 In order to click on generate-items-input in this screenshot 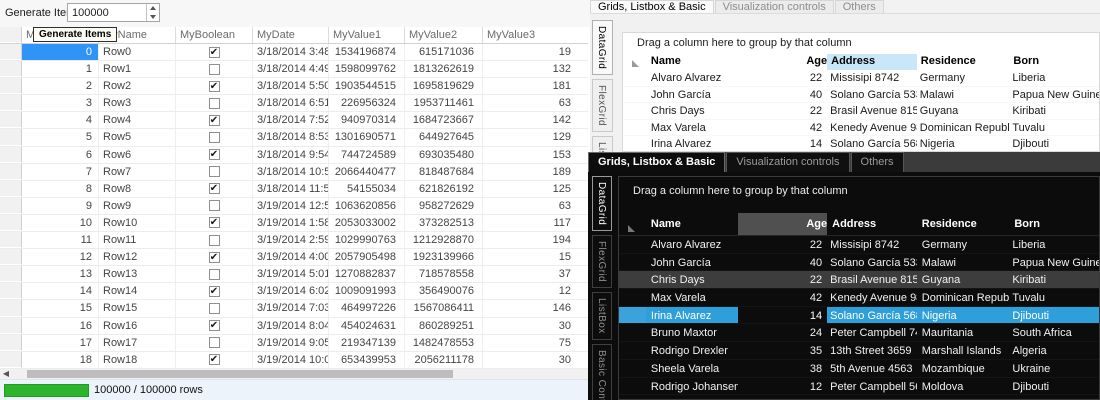, I will do `click(107, 12)`.